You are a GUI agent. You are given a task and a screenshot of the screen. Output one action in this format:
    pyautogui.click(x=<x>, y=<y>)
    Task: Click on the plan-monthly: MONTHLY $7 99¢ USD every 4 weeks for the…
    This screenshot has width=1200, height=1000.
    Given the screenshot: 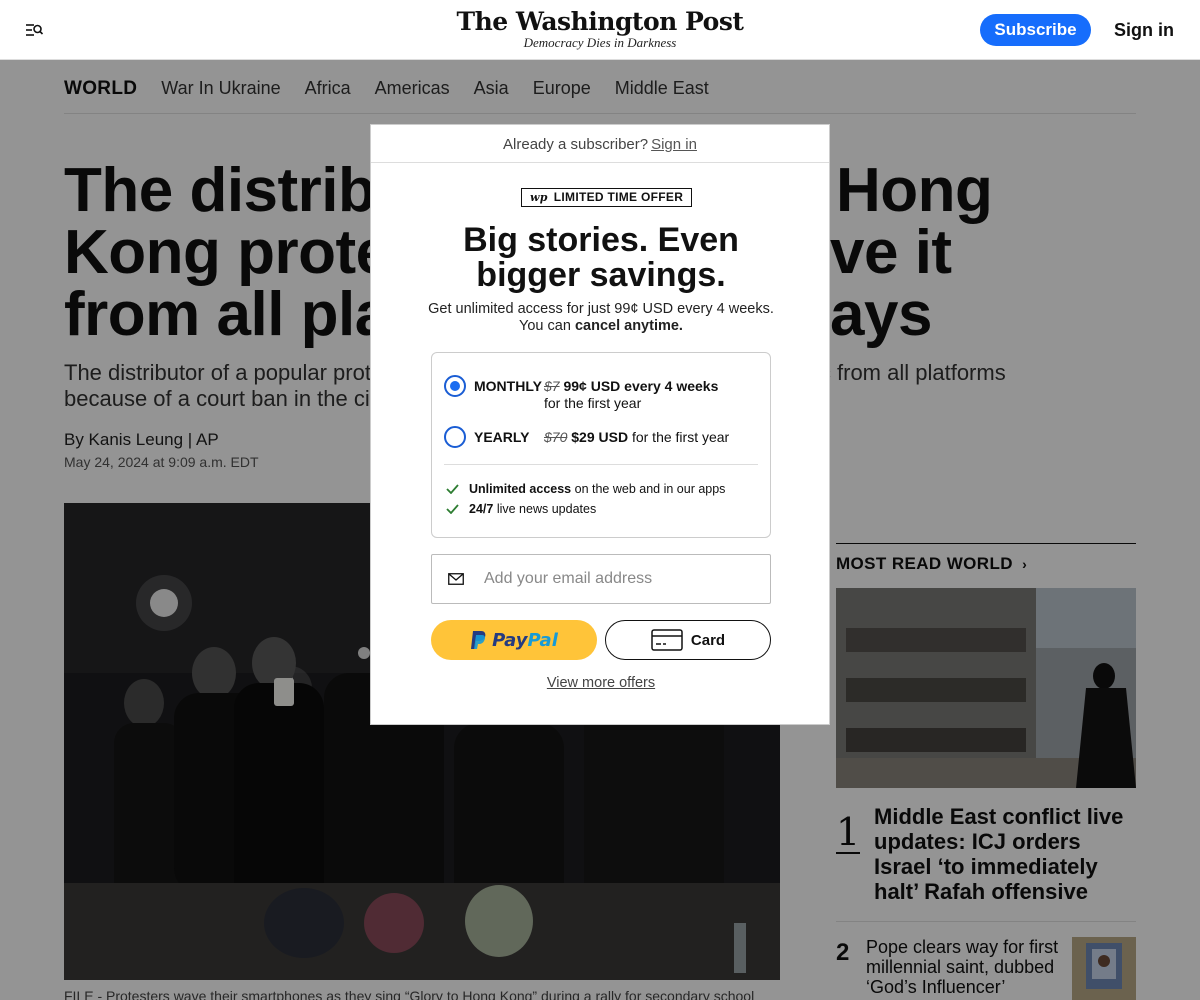 What is the action you would take?
    pyautogui.click(x=602, y=395)
    